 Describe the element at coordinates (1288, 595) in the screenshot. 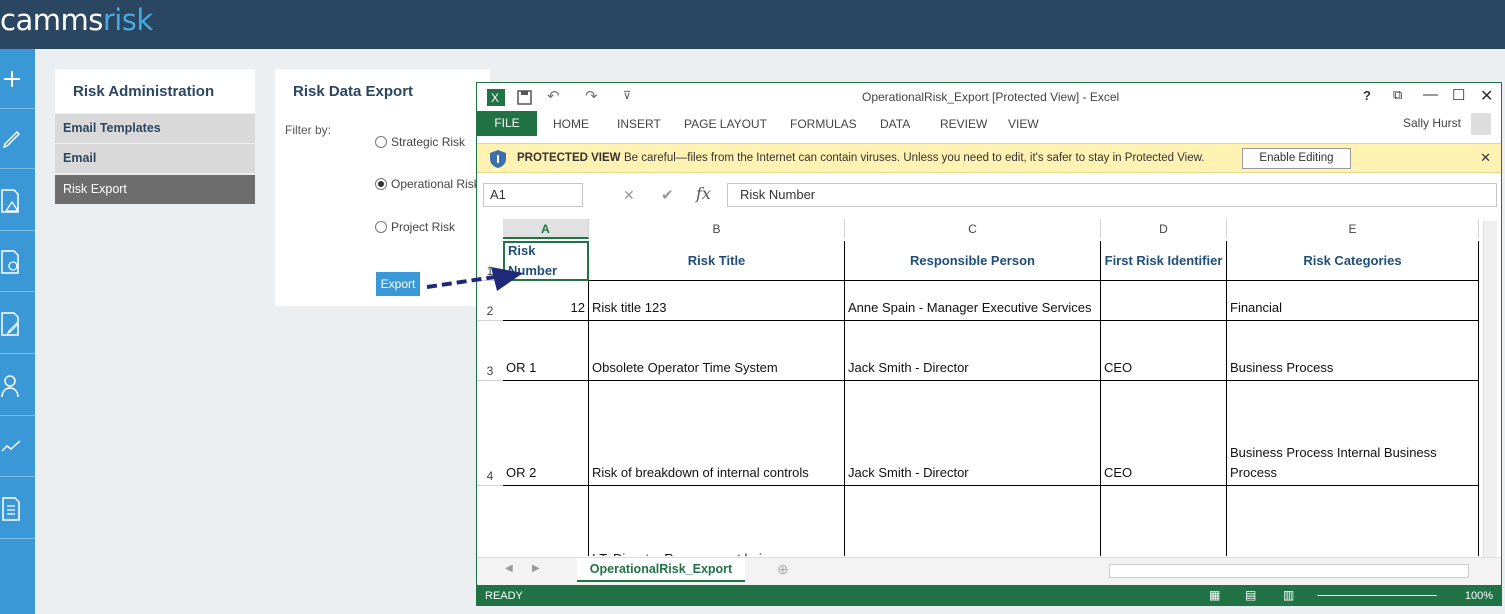

I see `page-break-view-icon: ▥` at that location.